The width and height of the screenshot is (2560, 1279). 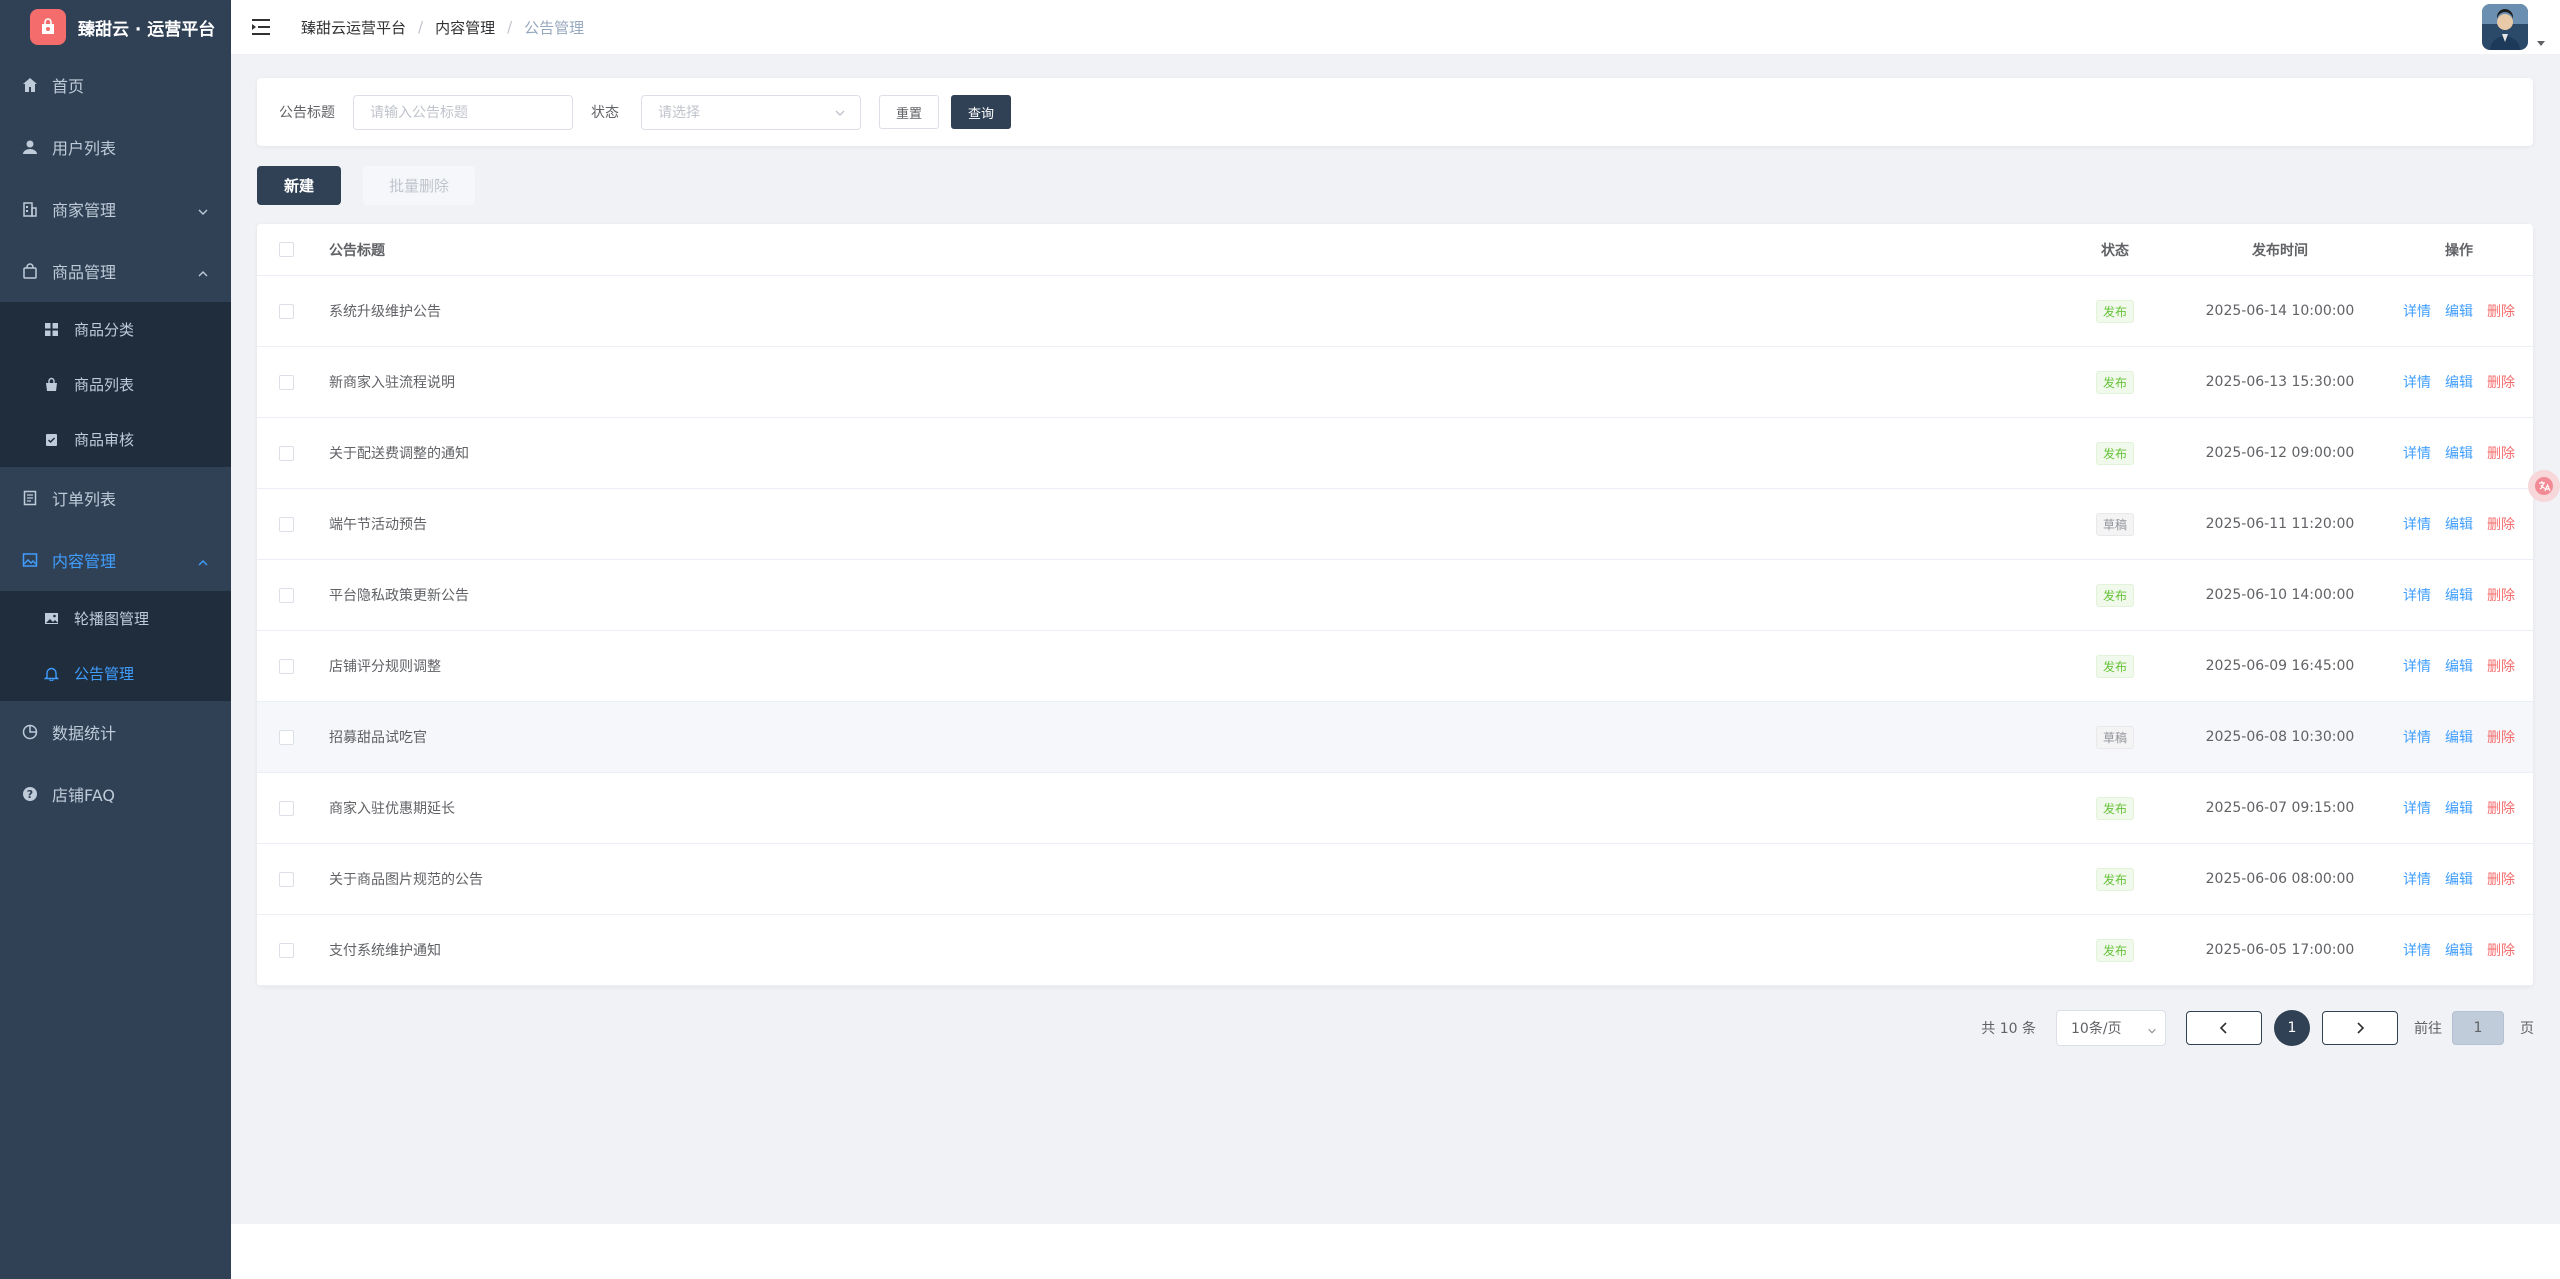 What do you see at coordinates (1395, 524) in the screenshot?
I see `table-row: 端午节活动预告 草稿 2025-06-11 11:20:00 详情 编辑 删除` at bounding box center [1395, 524].